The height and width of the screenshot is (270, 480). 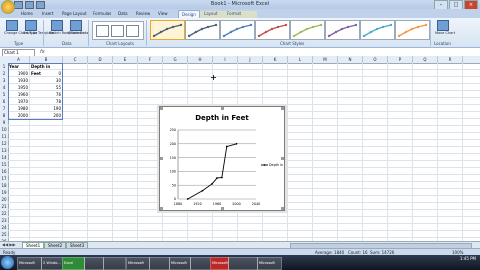 I want to click on office-button, so click(x=8, y=7).